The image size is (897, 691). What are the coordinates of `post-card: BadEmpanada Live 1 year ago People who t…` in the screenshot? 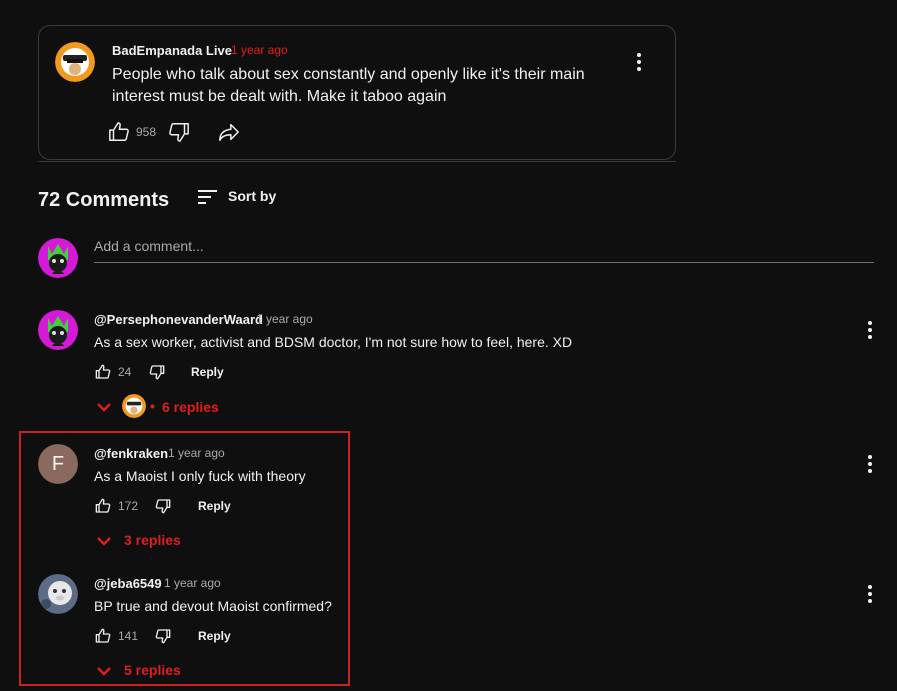 It's located at (357, 92).